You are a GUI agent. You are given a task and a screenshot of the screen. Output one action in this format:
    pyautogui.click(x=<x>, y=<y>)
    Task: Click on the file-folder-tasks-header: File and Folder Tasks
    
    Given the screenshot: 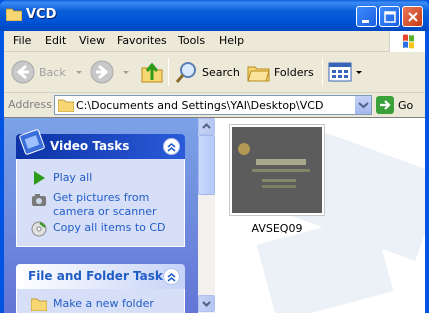 What is the action you would take?
    pyautogui.click(x=100, y=276)
    